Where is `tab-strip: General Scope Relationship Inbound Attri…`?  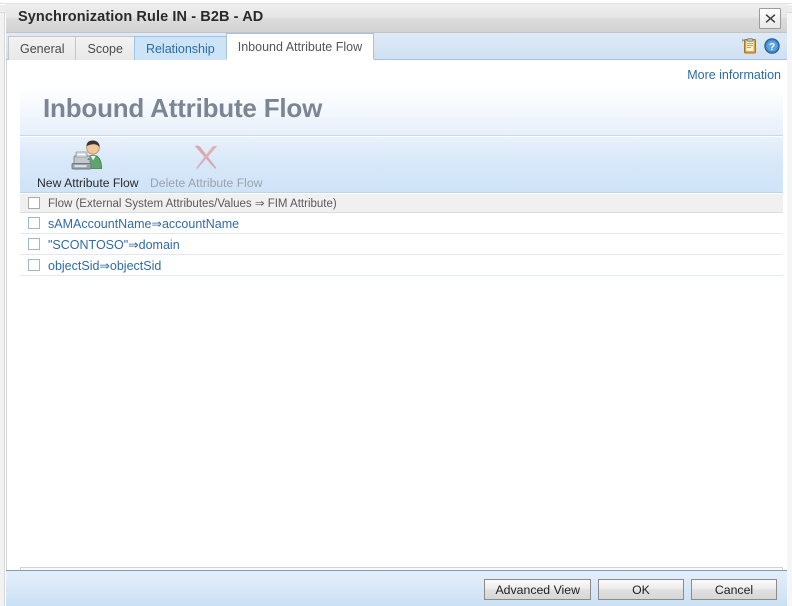
tab-strip: General Scope Relationship Inbound Attri… is located at coordinates (396, 46).